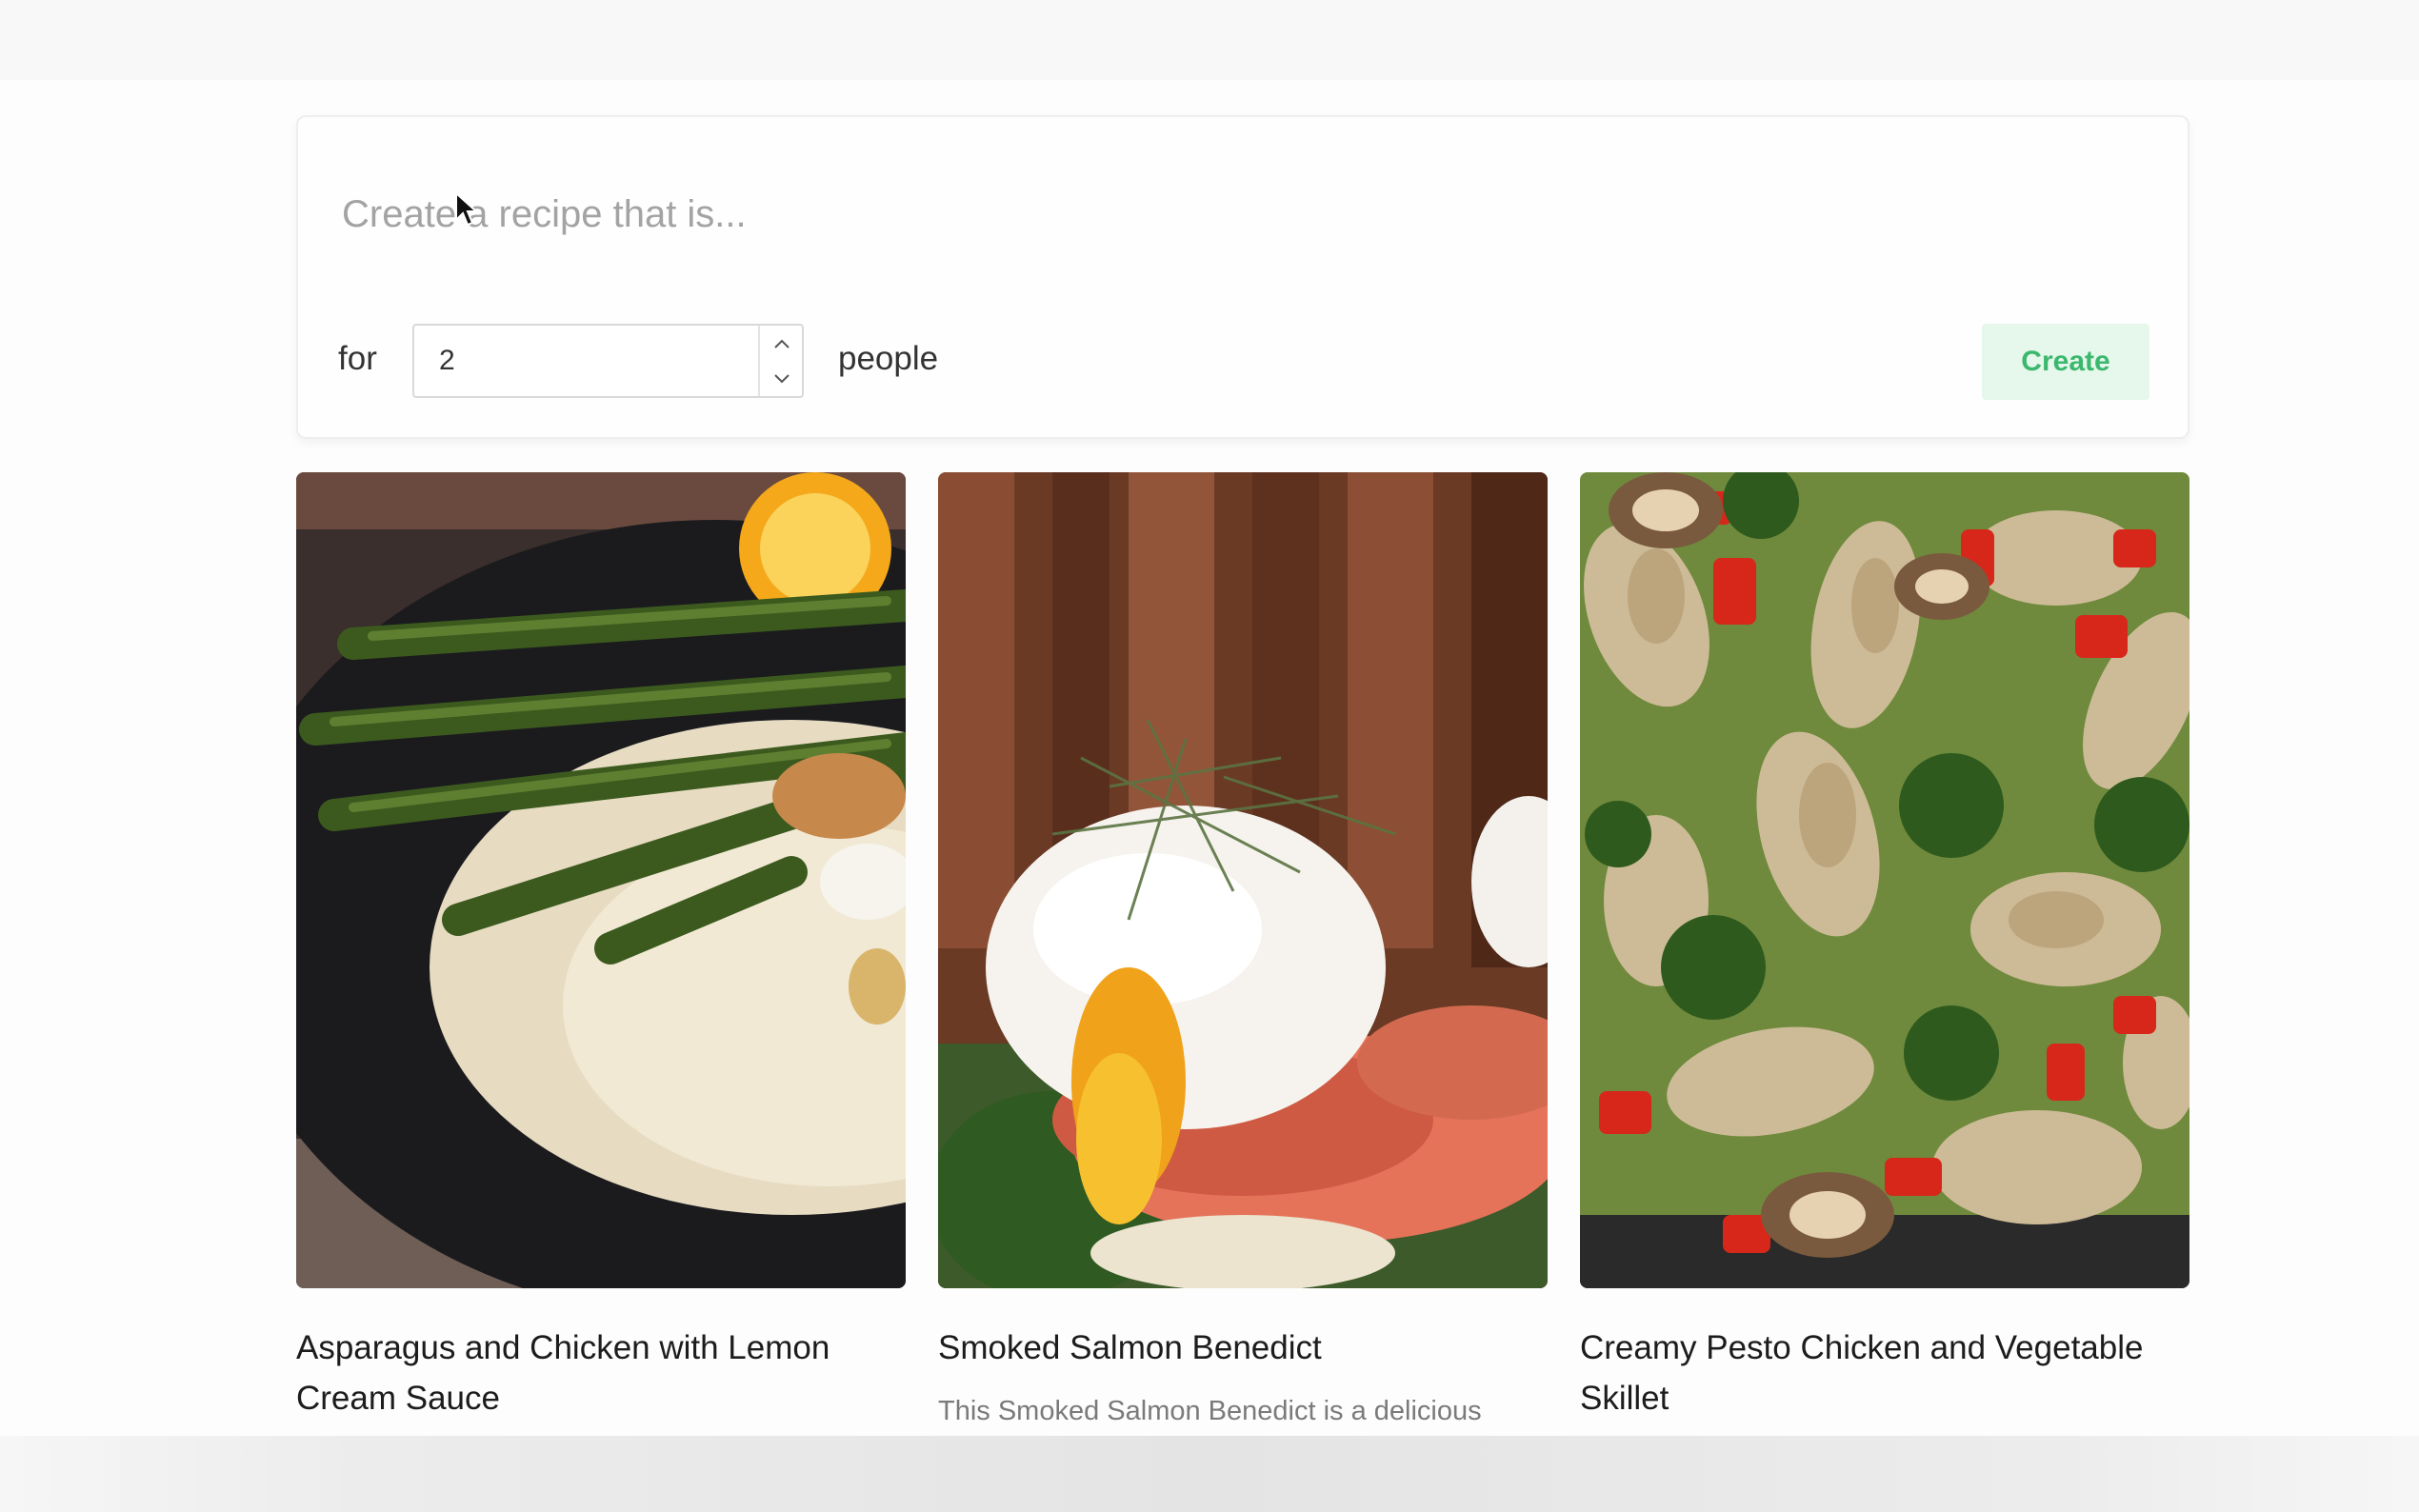 This screenshot has width=2419, height=1512. I want to click on recipe-title: Smoked Salmon Benedict, so click(1243, 1348).